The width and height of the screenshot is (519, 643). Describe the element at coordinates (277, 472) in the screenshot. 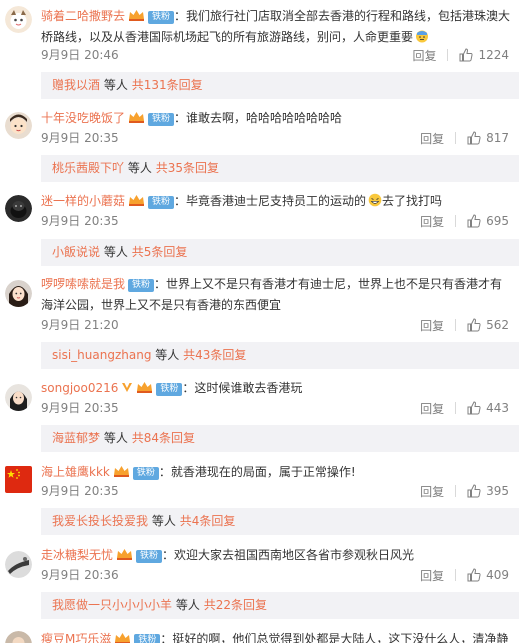

I see `comment-body: 海上雄鹰kkk 铁粉 ：就香港现在的局面，属于正常操作!` at that location.